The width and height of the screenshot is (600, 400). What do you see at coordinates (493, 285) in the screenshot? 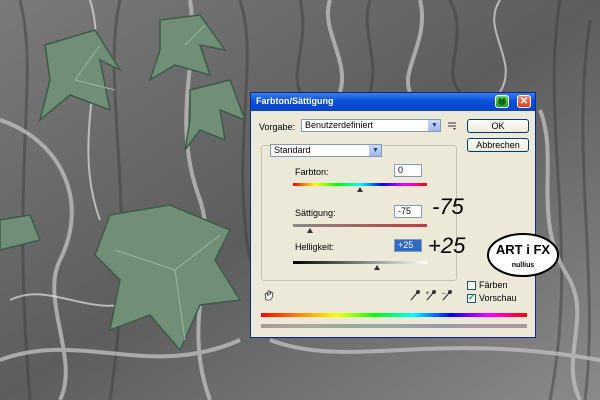
I see `colorize-label: Färben` at bounding box center [493, 285].